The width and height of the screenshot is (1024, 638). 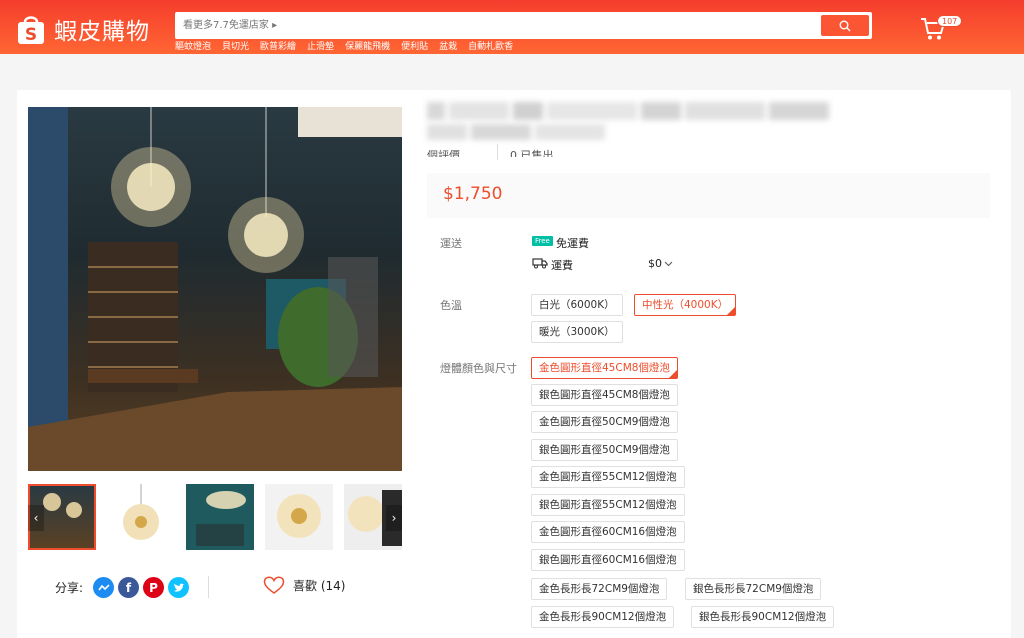 I want to click on hot-link: 便利貼, so click(x=414, y=45).